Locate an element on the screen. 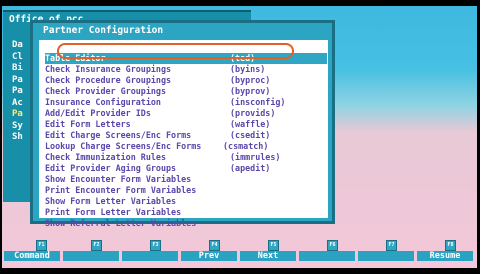  menu-item-code: (provids) is located at coordinates (253, 113).